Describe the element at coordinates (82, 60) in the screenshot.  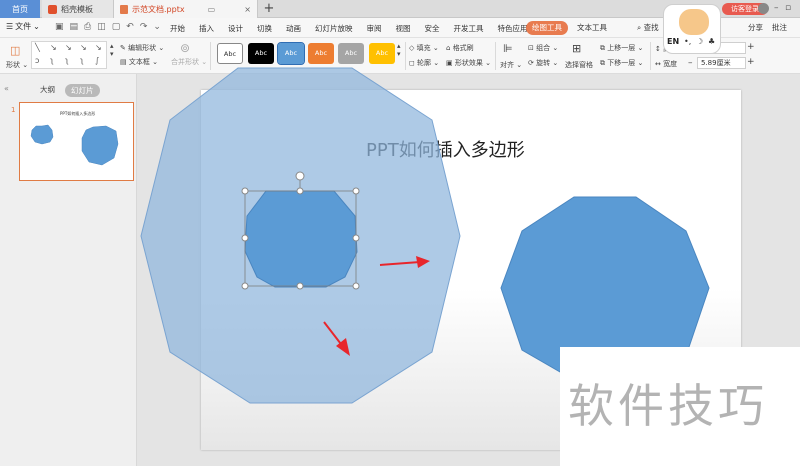
I see `freeform-icon: ʅ` at that location.